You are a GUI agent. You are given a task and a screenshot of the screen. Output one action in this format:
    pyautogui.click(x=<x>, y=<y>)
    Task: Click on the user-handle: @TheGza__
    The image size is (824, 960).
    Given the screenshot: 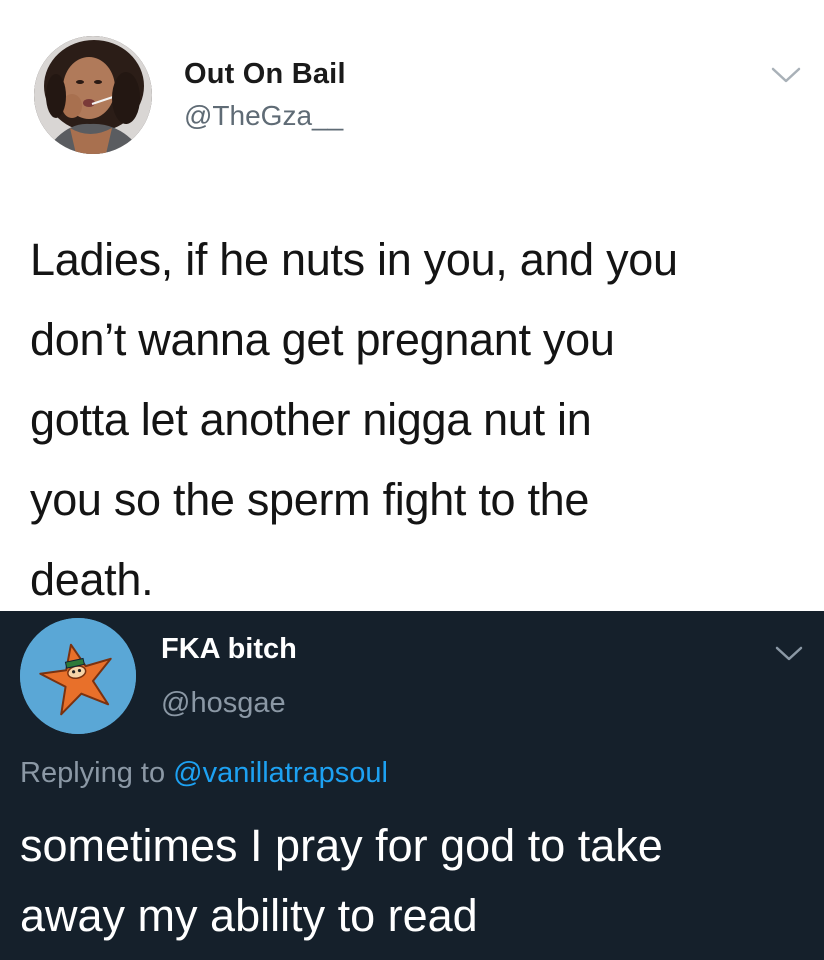 What is the action you would take?
    pyautogui.click(x=263, y=116)
    